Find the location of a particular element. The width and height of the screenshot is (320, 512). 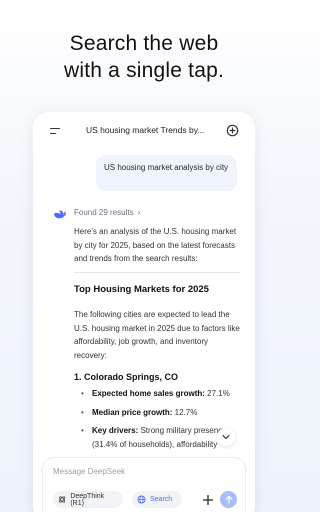

found-results-label: Found 29 results is located at coordinates (104, 212).